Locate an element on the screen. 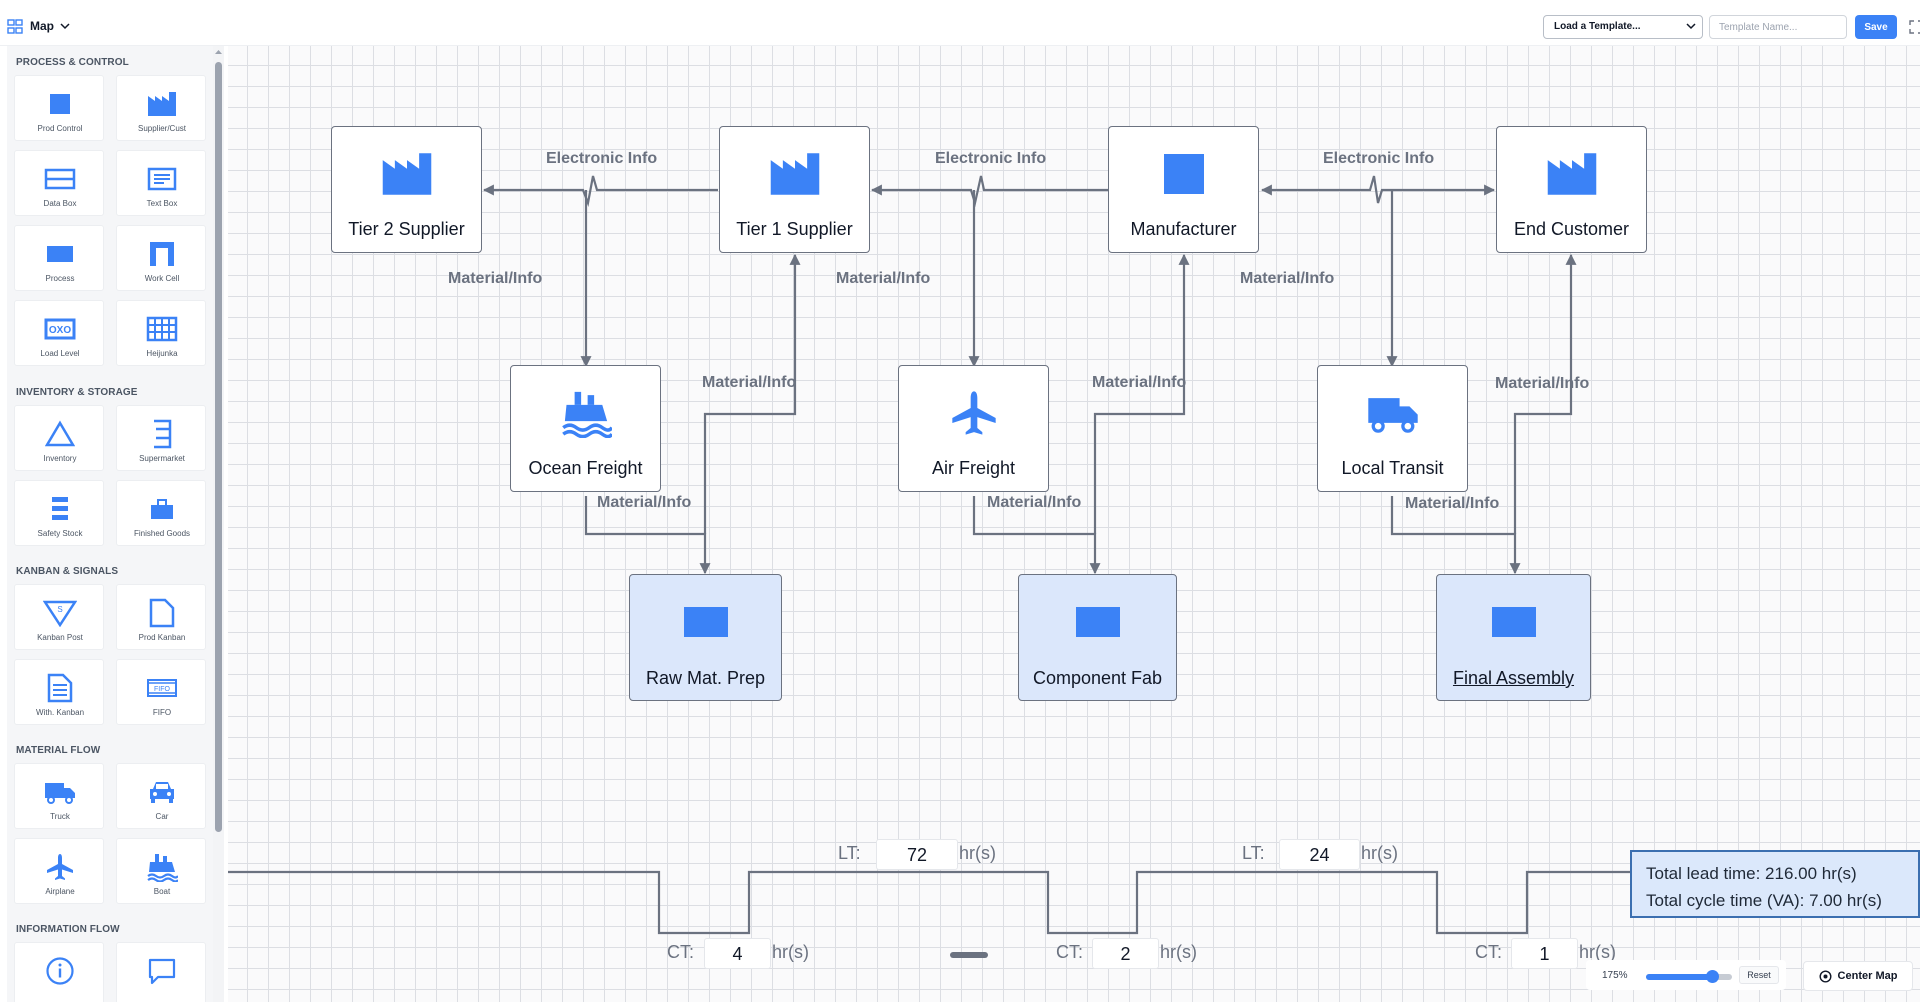 This screenshot has width=1920, height=1002. palette-text-box: Text Box is located at coordinates (161, 183).